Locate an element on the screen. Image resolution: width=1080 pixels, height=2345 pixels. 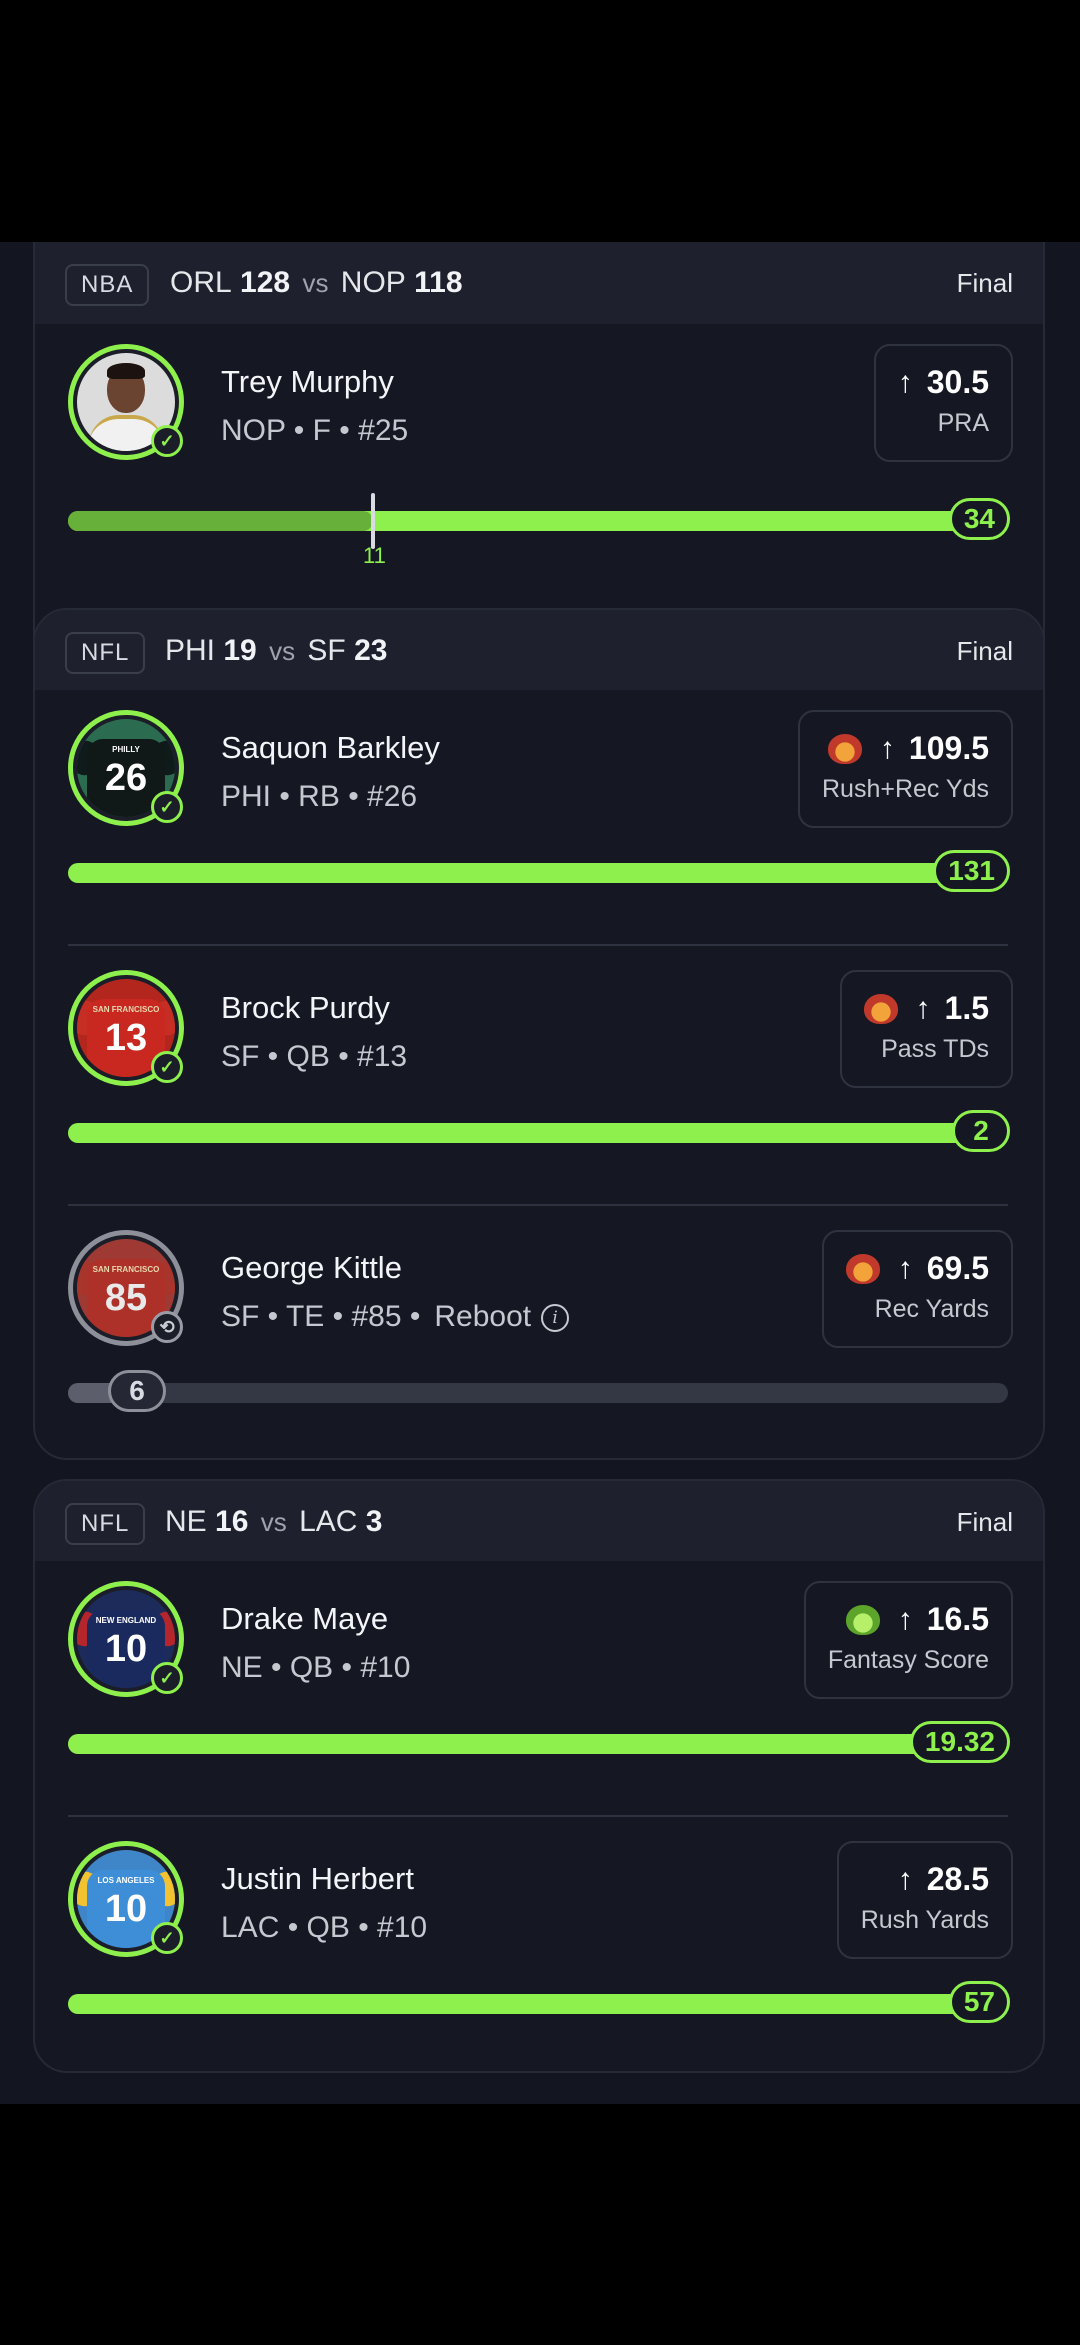
stat-label: Rush+Rec Yds is located at coordinates (905, 789).